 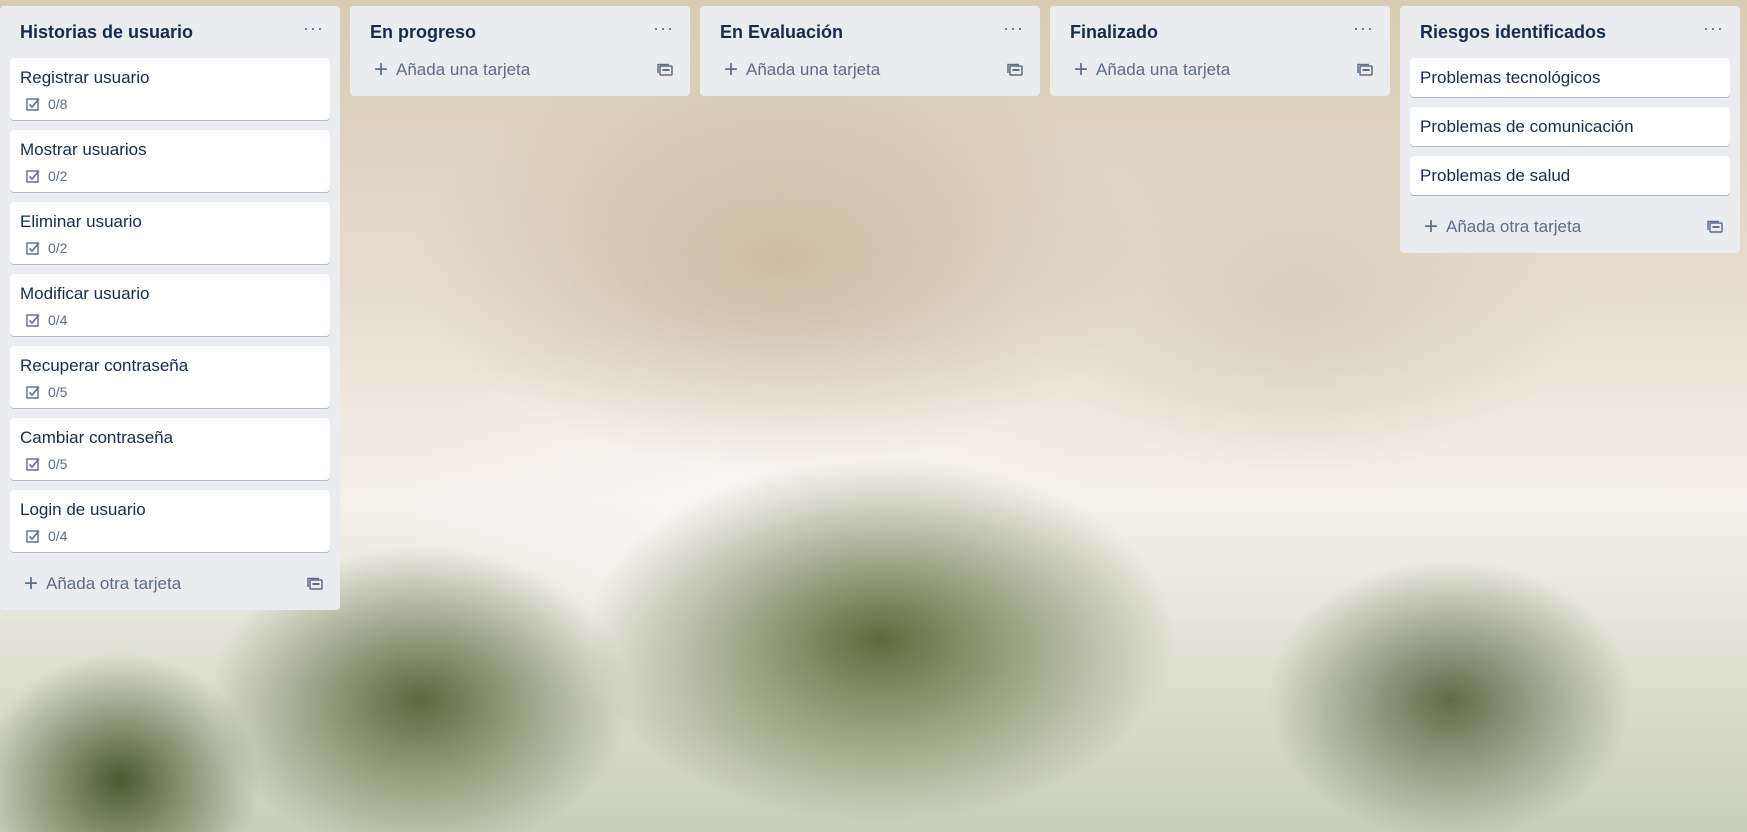 What do you see at coordinates (1513, 32) in the screenshot?
I see `list-title: Riesgos identificados` at bounding box center [1513, 32].